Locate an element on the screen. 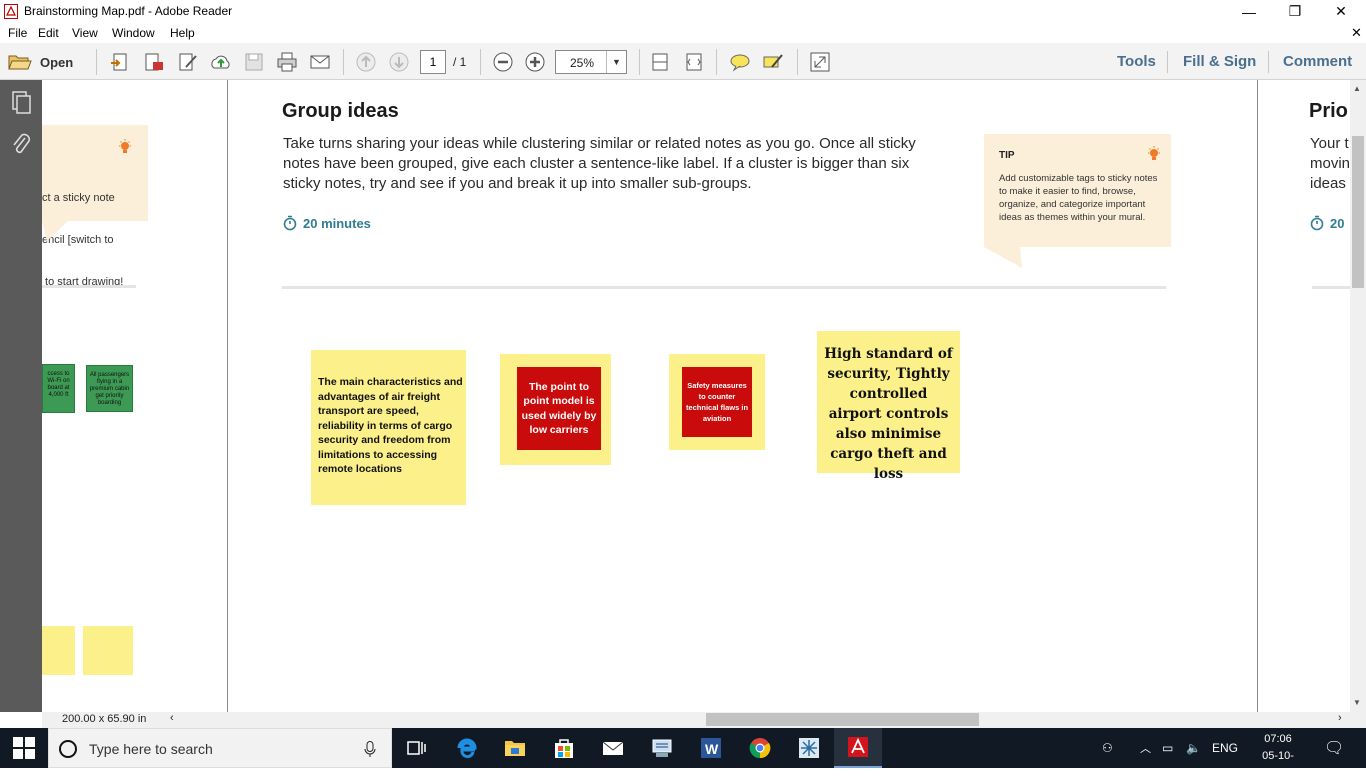 Image resolution: width=1366 pixels, height=782 pixels. next-page-button is located at coordinates (399, 62).